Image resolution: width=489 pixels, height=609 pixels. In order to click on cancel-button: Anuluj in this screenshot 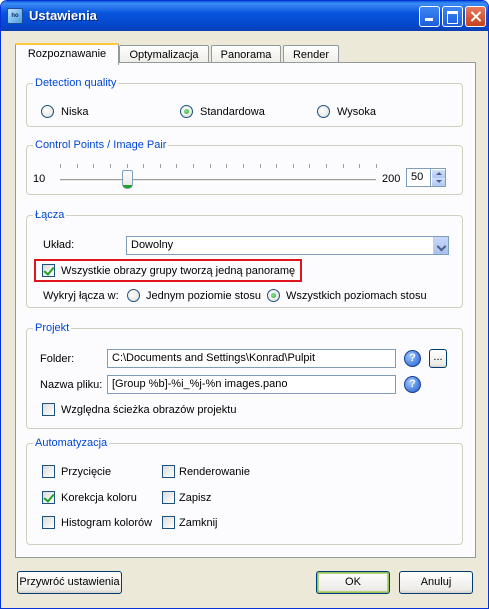, I will do `click(436, 582)`.